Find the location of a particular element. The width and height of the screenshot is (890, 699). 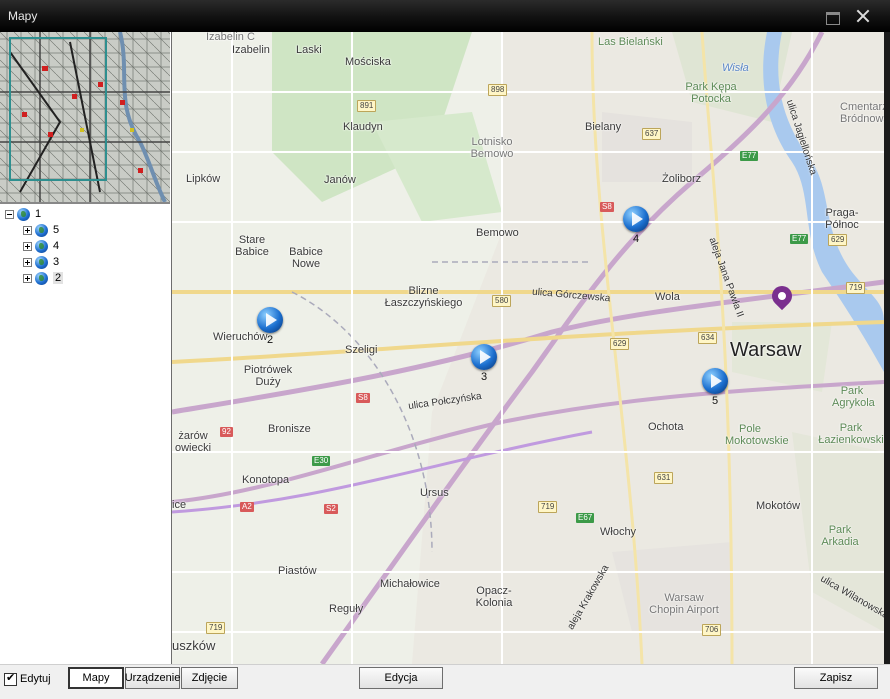

place-label: Park Łazienkowski is located at coordinates (851, 434).